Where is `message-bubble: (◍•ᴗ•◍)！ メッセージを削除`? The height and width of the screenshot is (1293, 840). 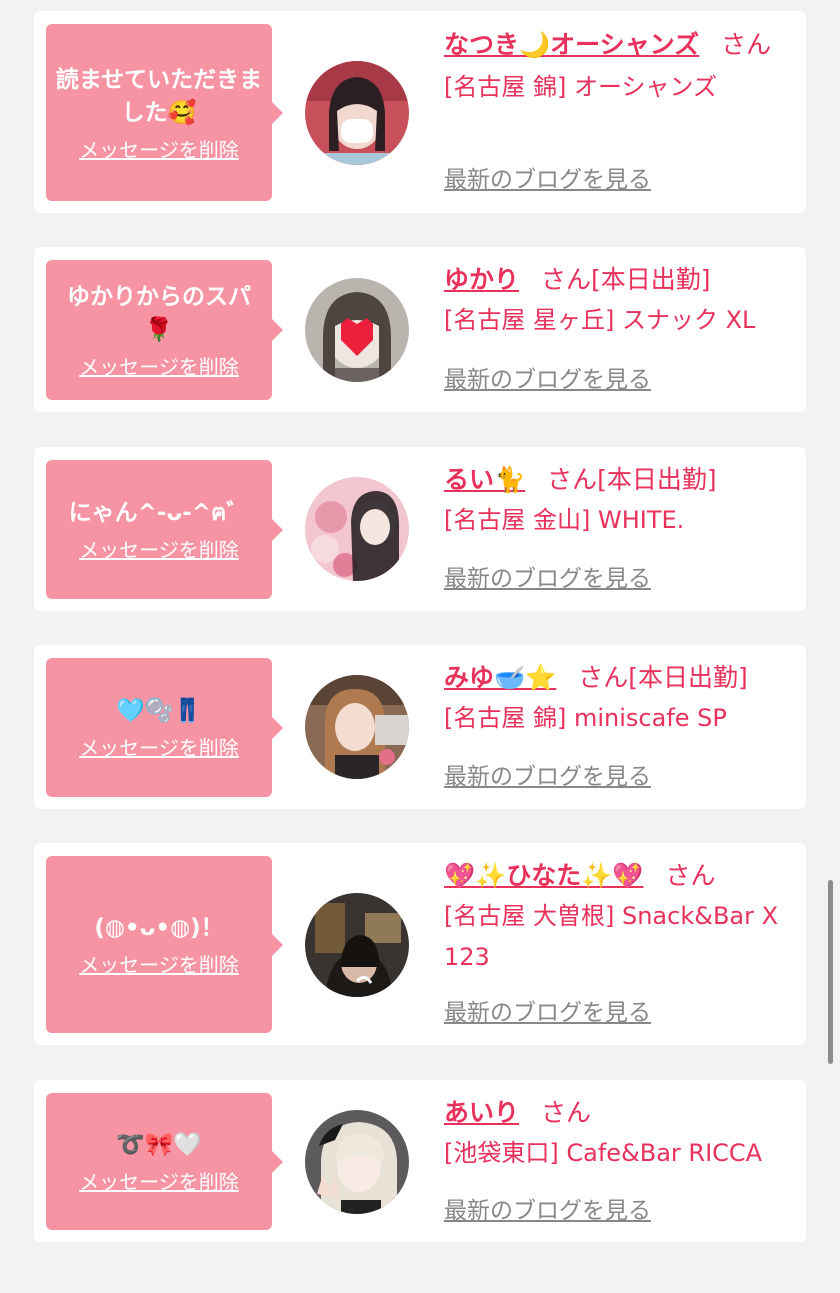
message-bubble: (◍•ᴗ•◍)！ メッセージを削除 is located at coordinates (164, 944).